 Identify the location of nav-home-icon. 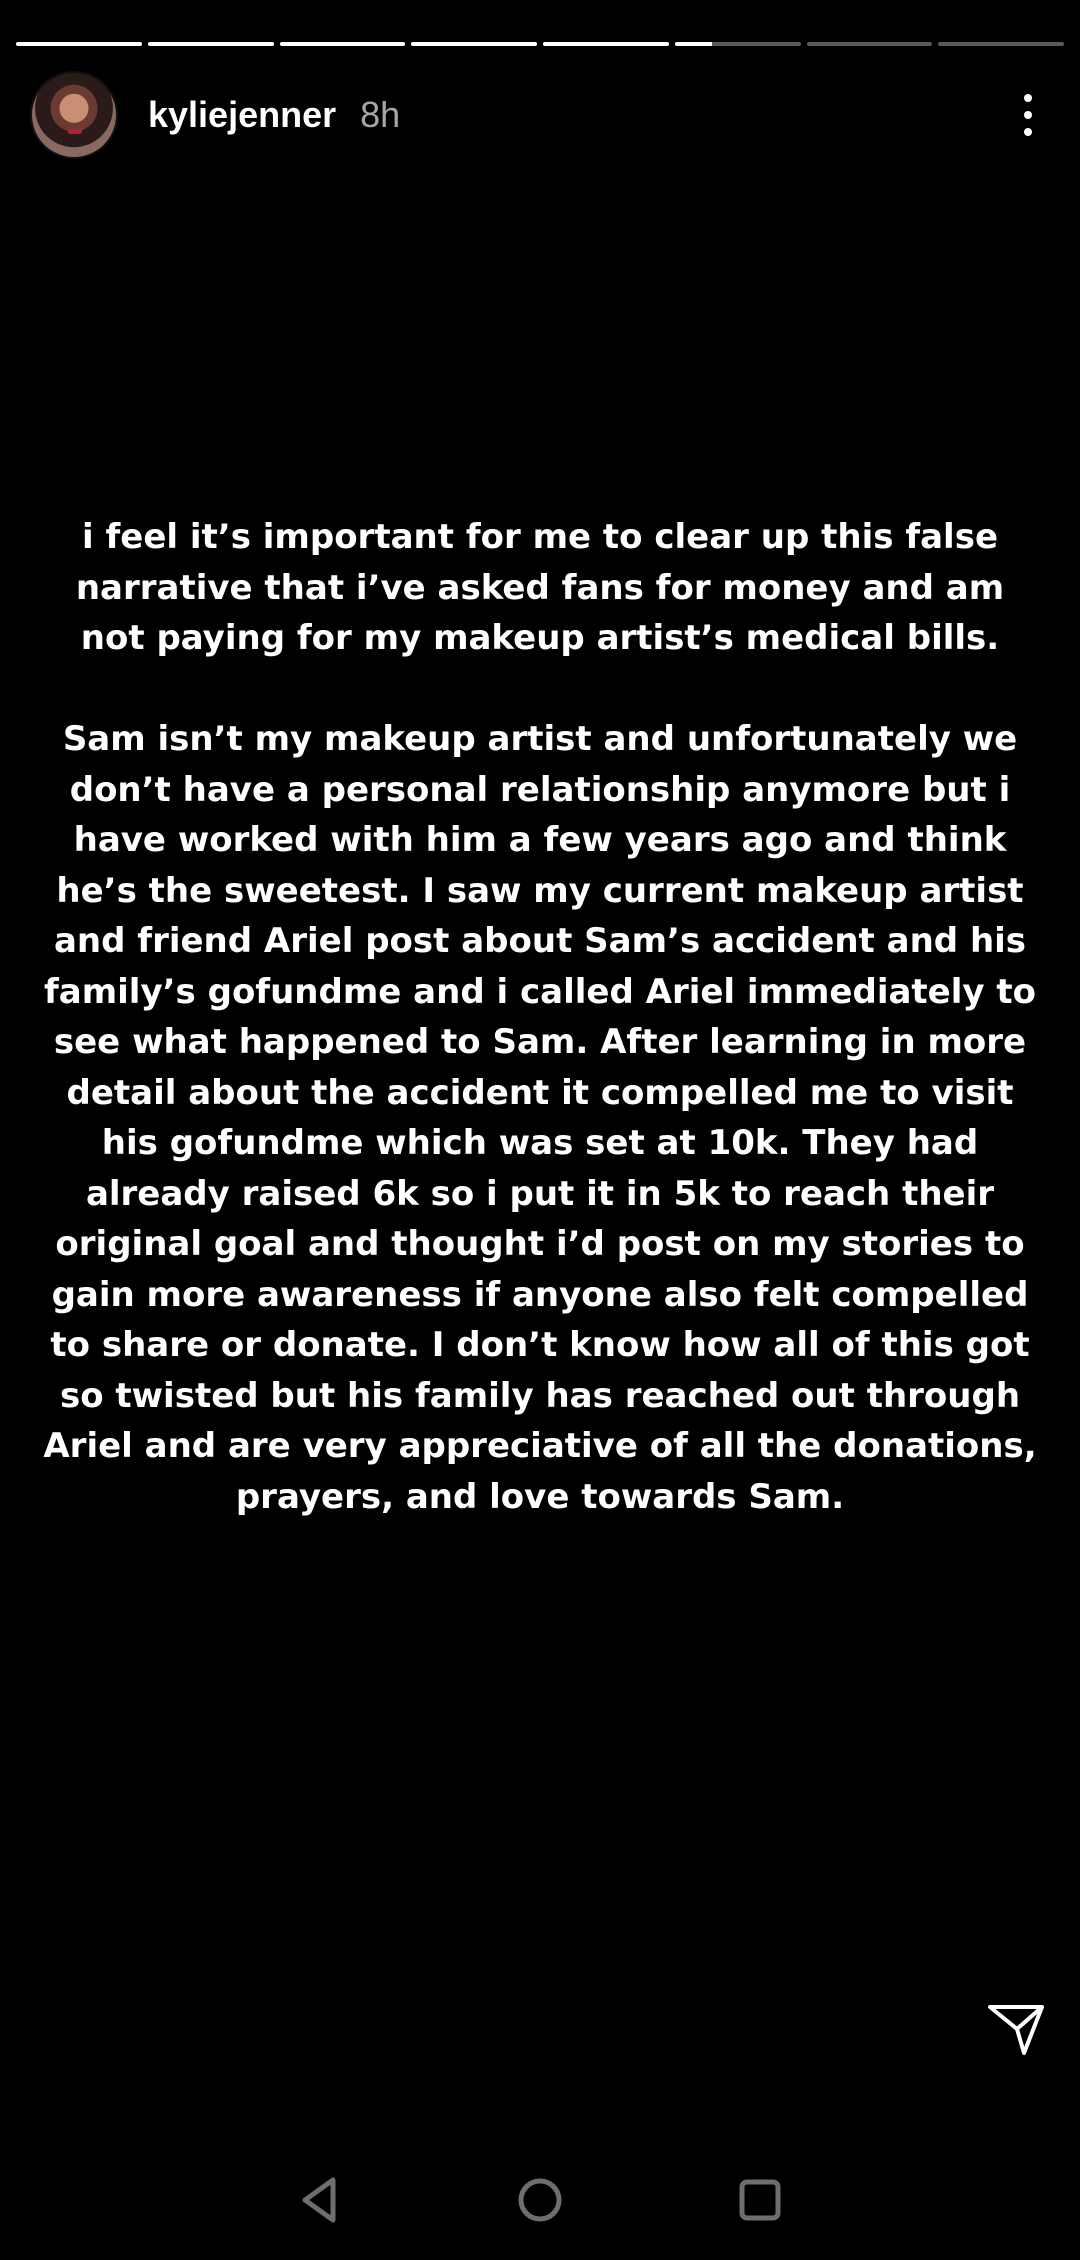
(540, 2200).